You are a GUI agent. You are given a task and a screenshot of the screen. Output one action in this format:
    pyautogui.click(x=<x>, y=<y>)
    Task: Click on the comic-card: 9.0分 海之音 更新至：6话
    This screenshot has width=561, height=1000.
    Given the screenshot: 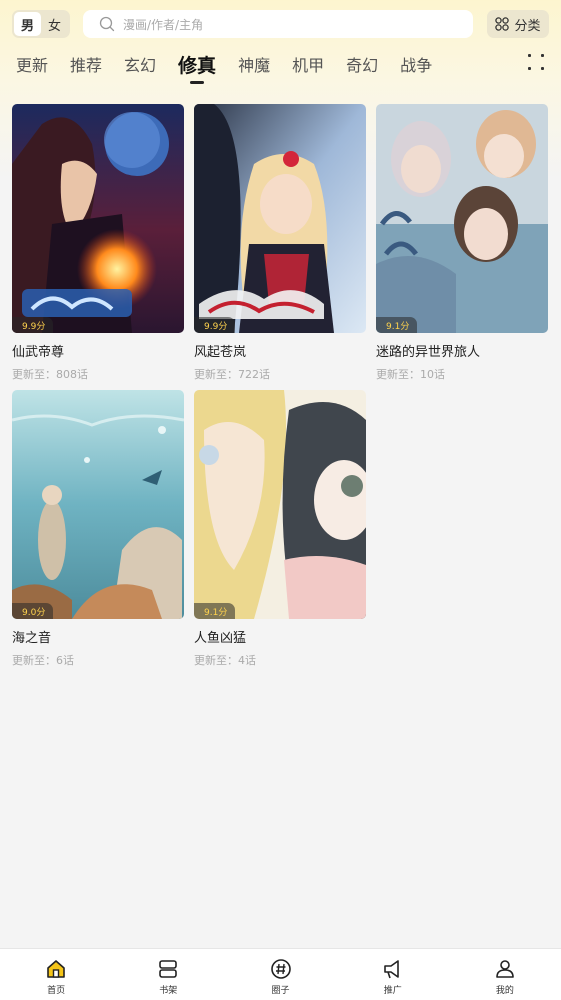 What is the action you would take?
    pyautogui.click(x=98, y=529)
    